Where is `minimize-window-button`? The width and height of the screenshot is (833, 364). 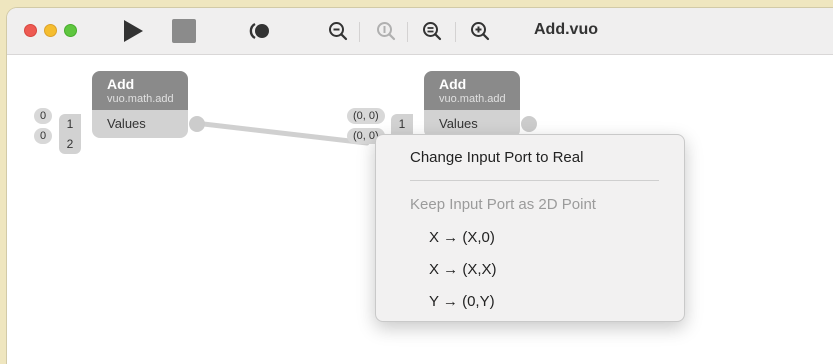 minimize-window-button is located at coordinates (50, 30).